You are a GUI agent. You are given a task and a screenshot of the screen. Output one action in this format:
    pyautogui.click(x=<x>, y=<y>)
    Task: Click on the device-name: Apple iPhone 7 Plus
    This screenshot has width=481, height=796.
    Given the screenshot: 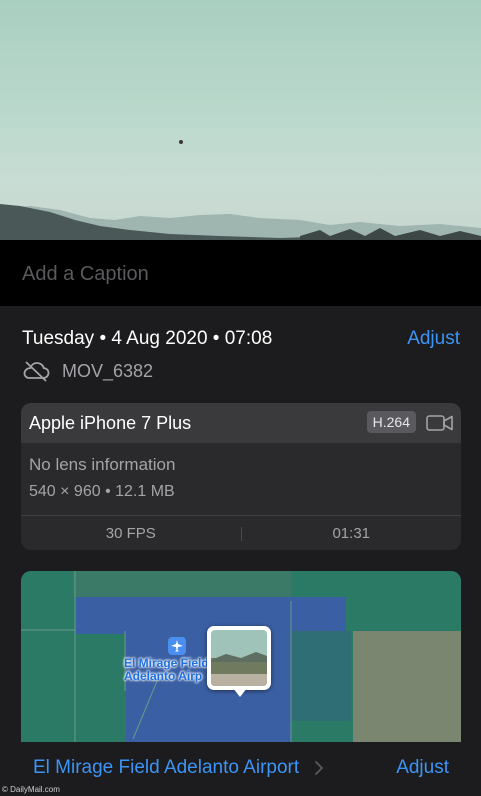 What is the action you would take?
    pyautogui.click(x=110, y=423)
    